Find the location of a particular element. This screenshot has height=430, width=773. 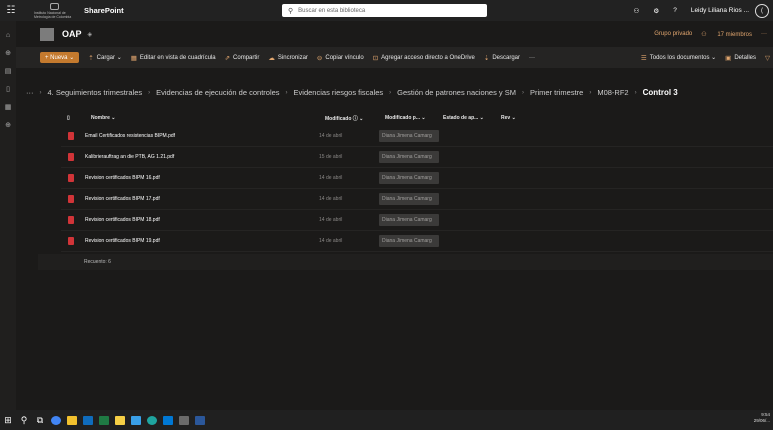

sync-label: Sincronizar is located at coordinates (292, 57).